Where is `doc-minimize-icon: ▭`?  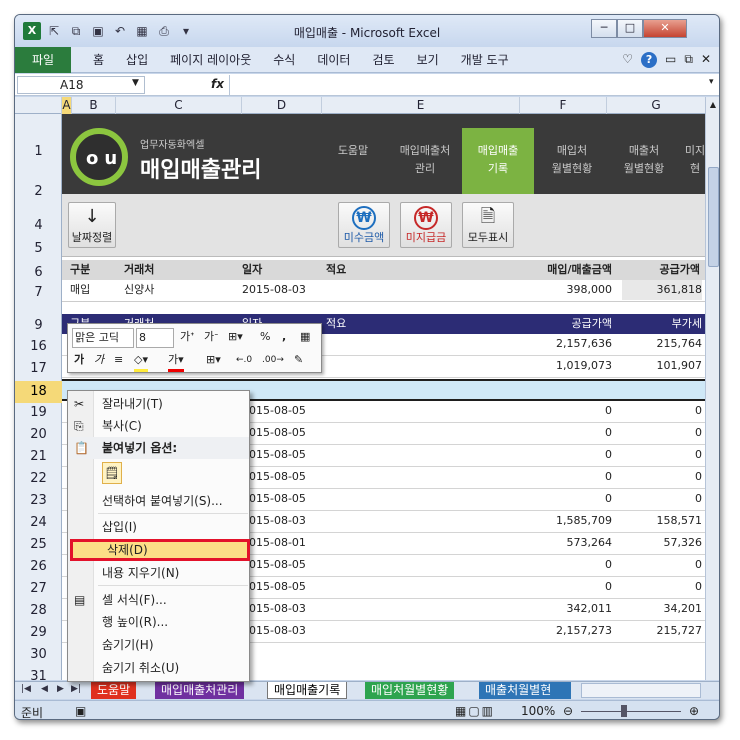
doc-minimize-icon: ▭ is located at coordinates (670, 60).